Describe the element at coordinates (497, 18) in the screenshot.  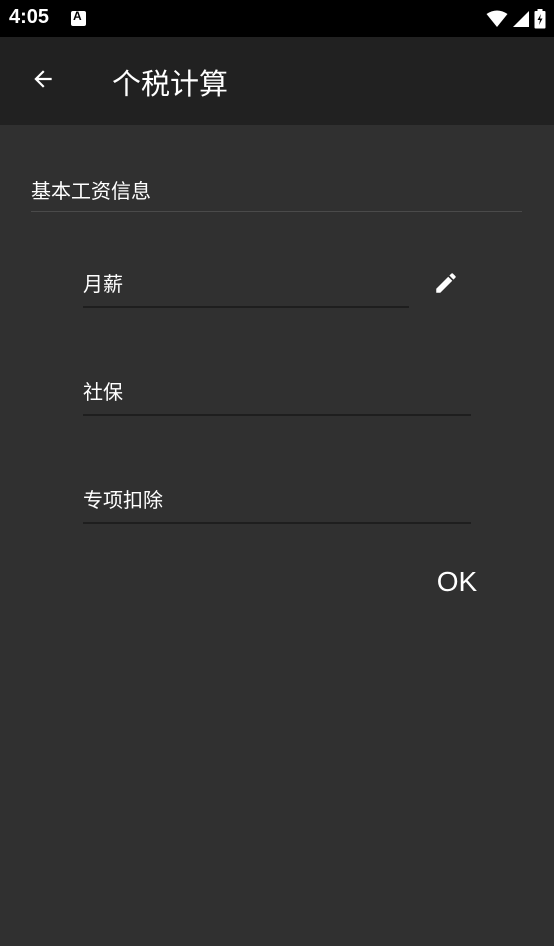
I see `wifi-icon` at that location.